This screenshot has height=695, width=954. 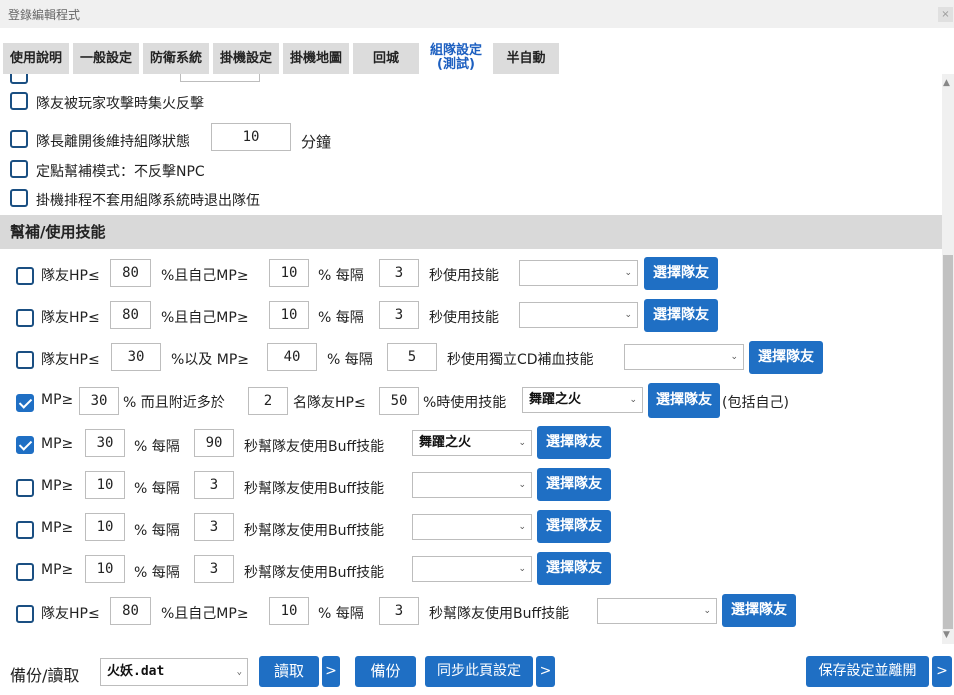 I want to click on row5-select-member-button: 選擇隊友, so click(x=574, y=442).